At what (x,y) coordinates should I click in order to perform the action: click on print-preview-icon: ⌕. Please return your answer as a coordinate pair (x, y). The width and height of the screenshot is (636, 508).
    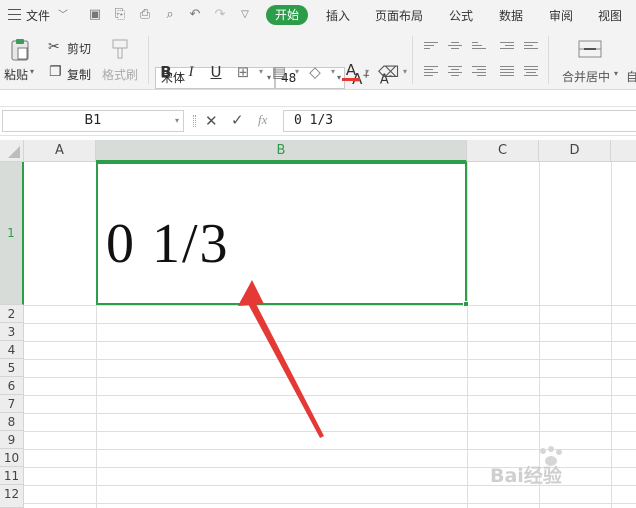
    Looking at the image, I should click on (170, 15).